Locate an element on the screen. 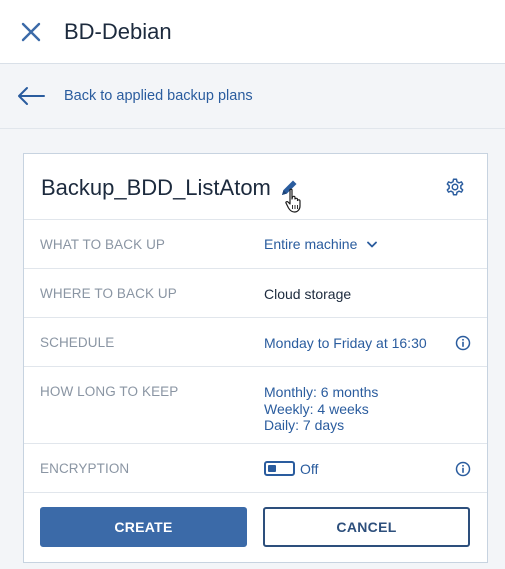  schedule-label: SCHEDULE is located at coordinates (77, 342).